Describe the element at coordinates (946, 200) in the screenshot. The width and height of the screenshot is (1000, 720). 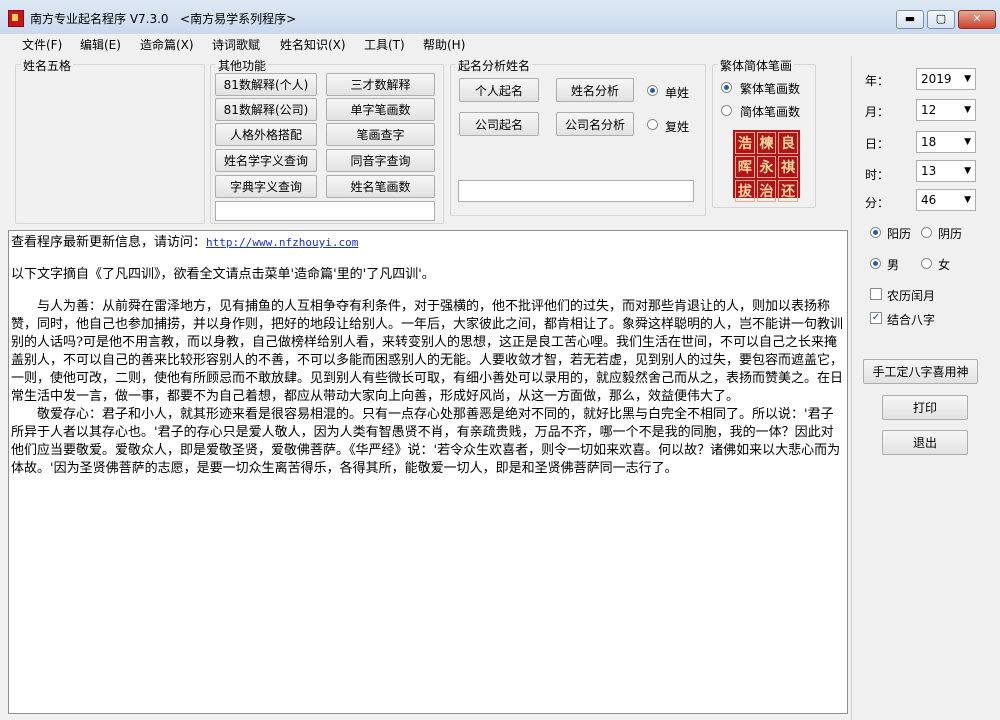
I see `minute-select: 46 ▼` at that location.